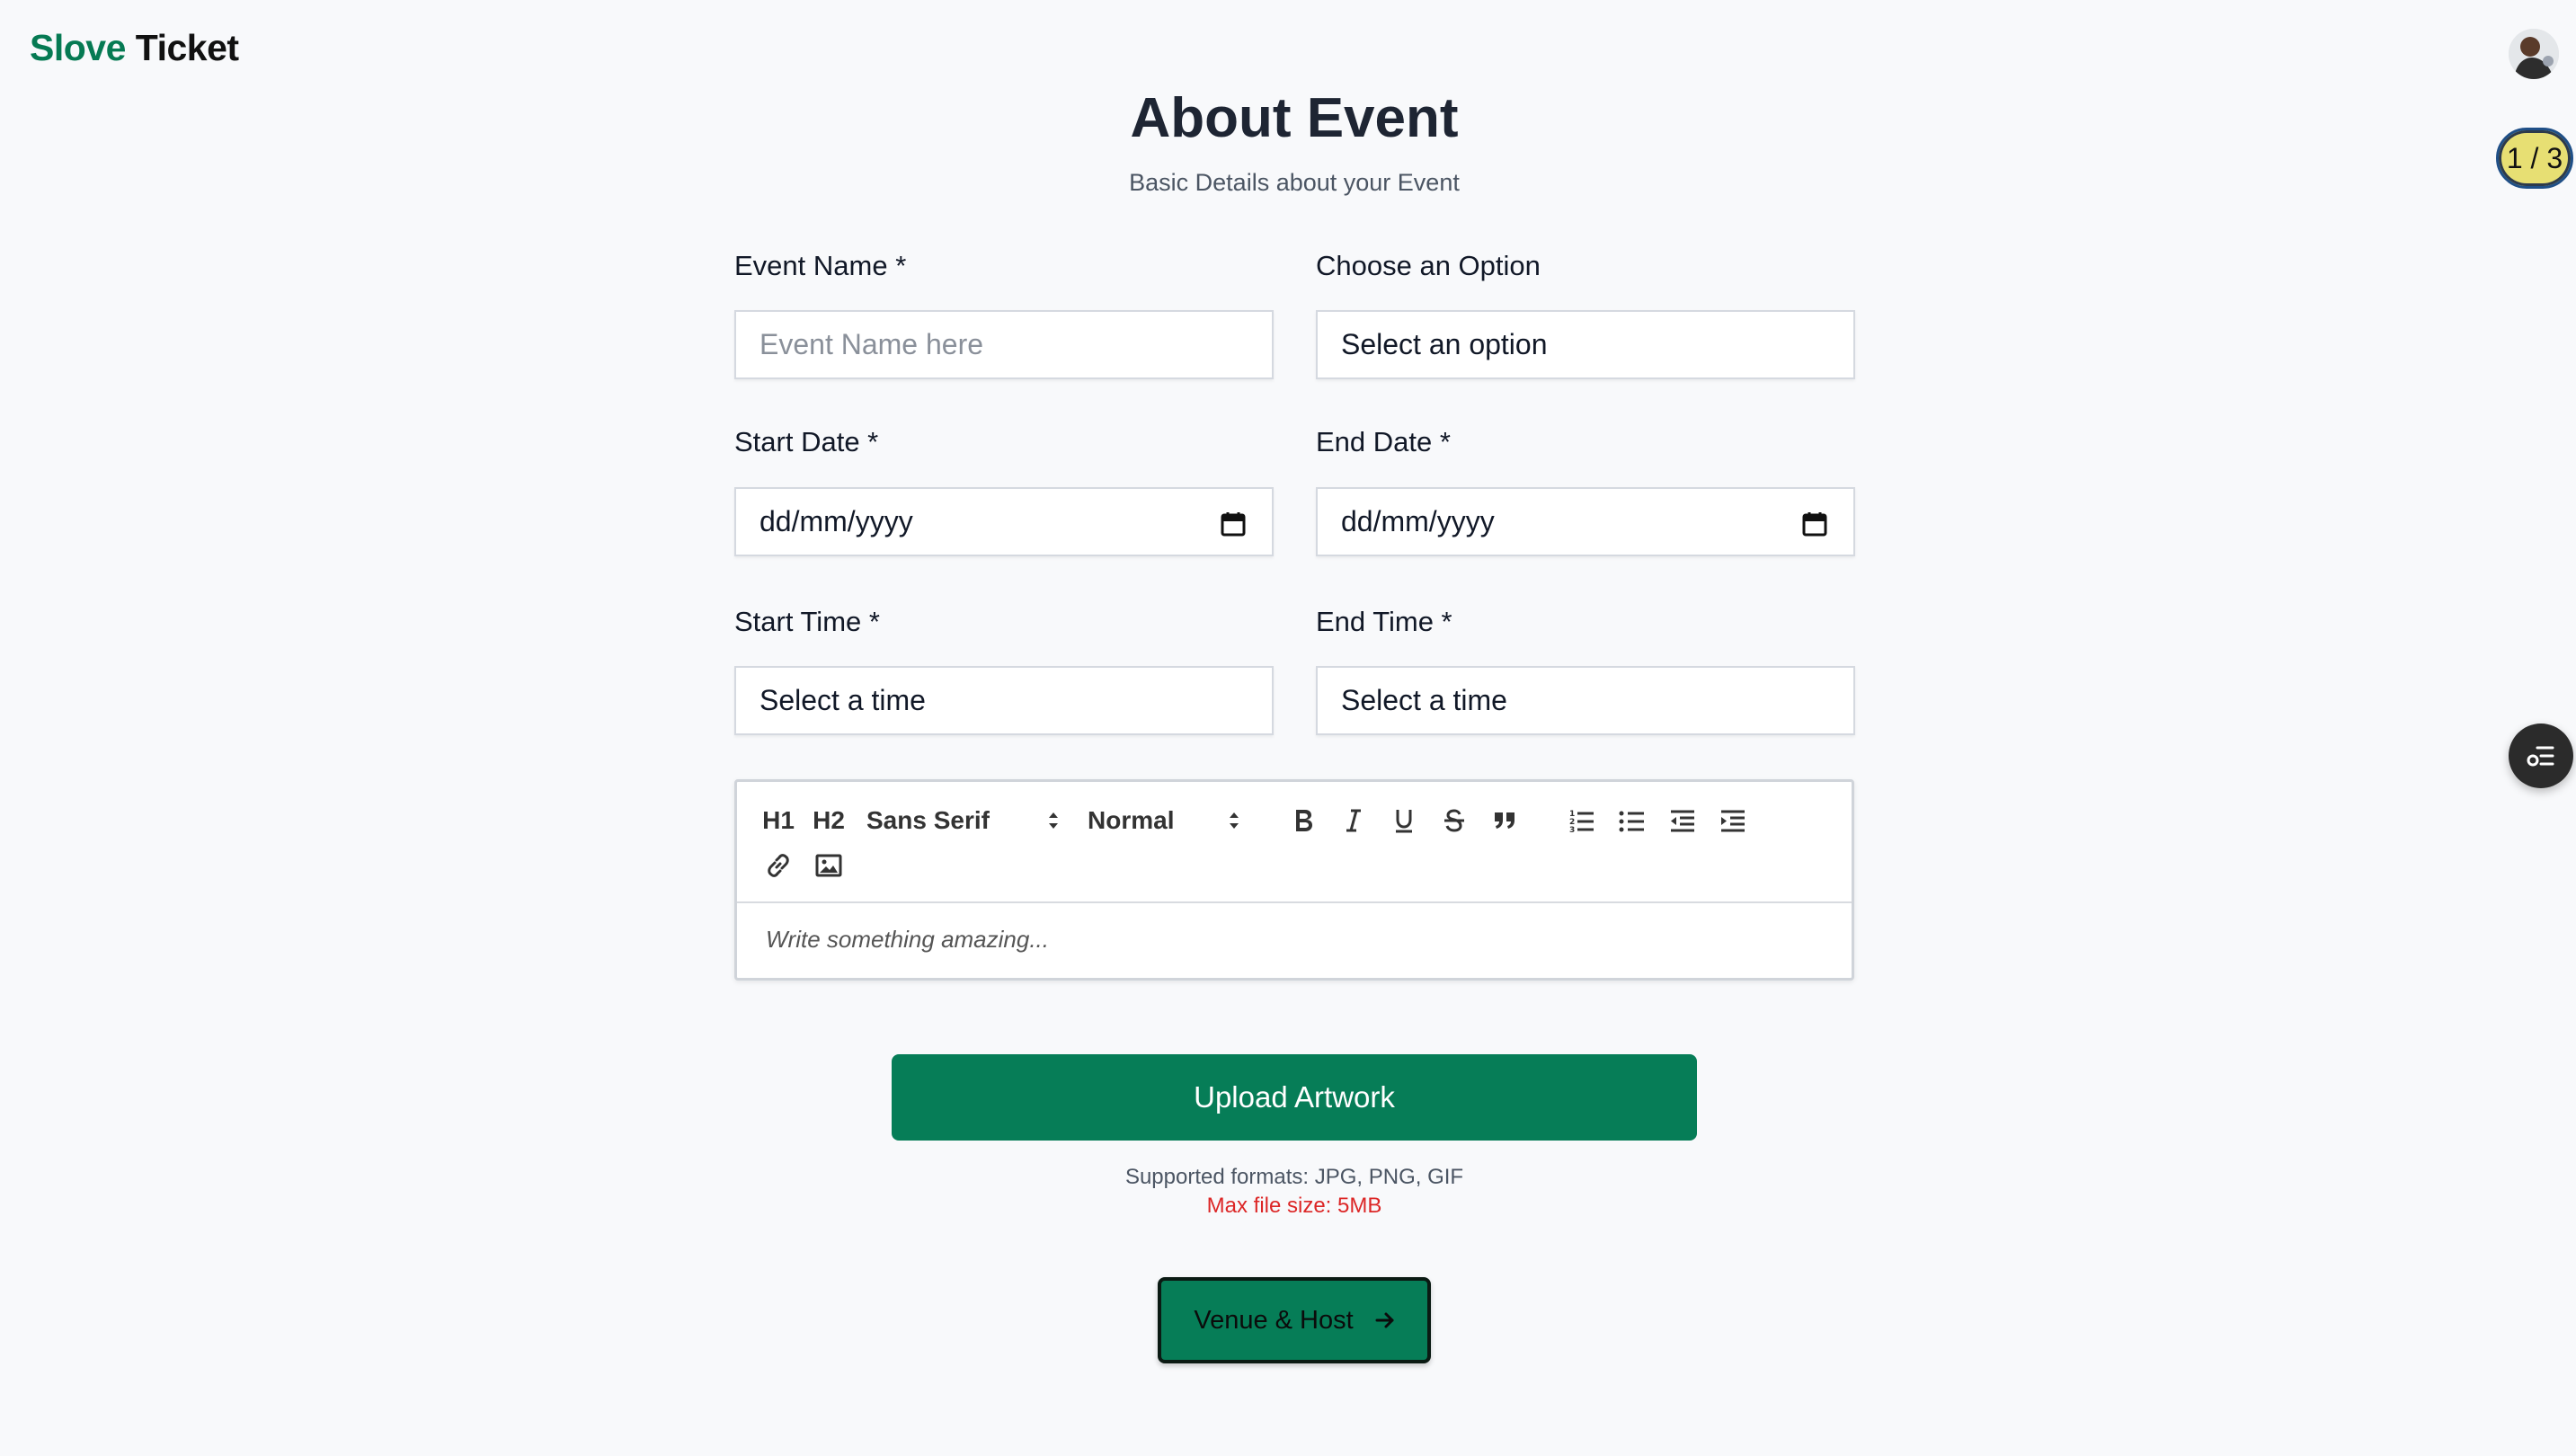  I want to click on underline-icon, so click(1404, 821).